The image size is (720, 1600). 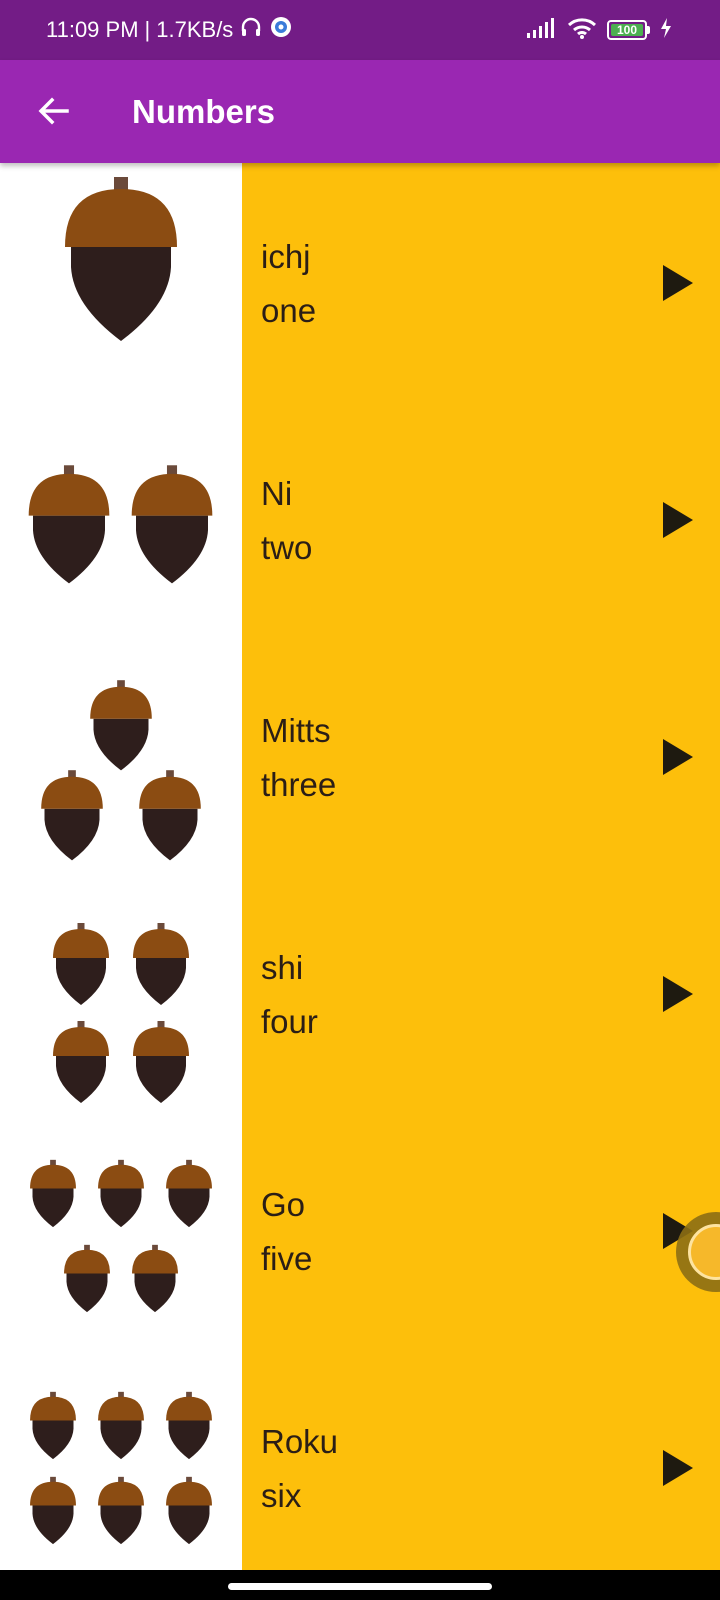 I want to click on word-group: Mitts three, so click(x=298, y=758).